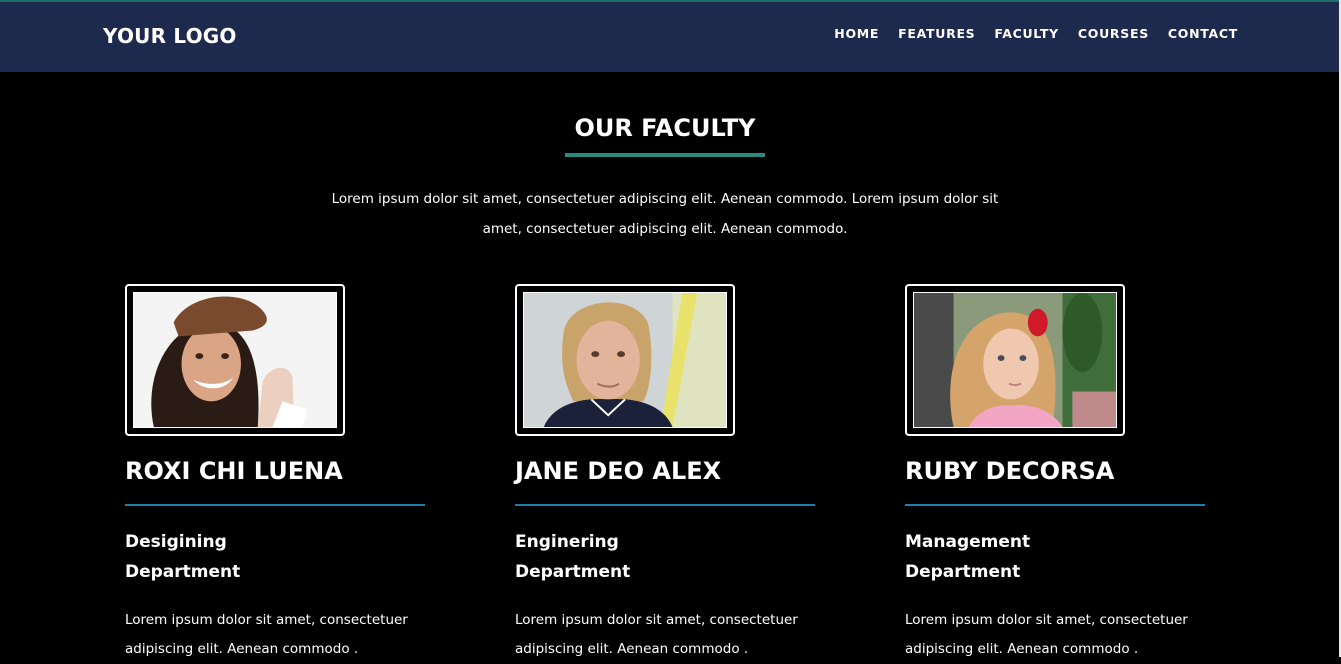 Image resolution: width=1341 pixels, height=664 pixels. Describe the element at coordinates (968, 542) in the screenshot. I see `department-line1: Management` at that location.